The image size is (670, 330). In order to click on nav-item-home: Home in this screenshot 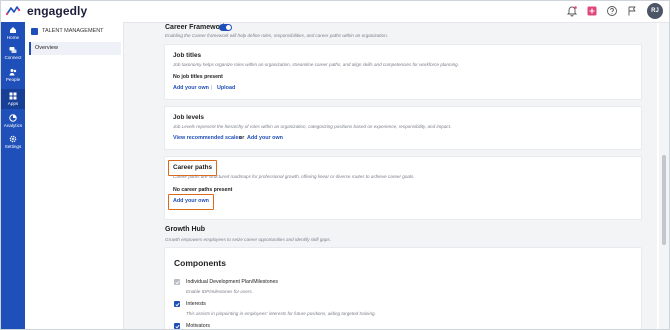, I will do `click(13, 33)`.